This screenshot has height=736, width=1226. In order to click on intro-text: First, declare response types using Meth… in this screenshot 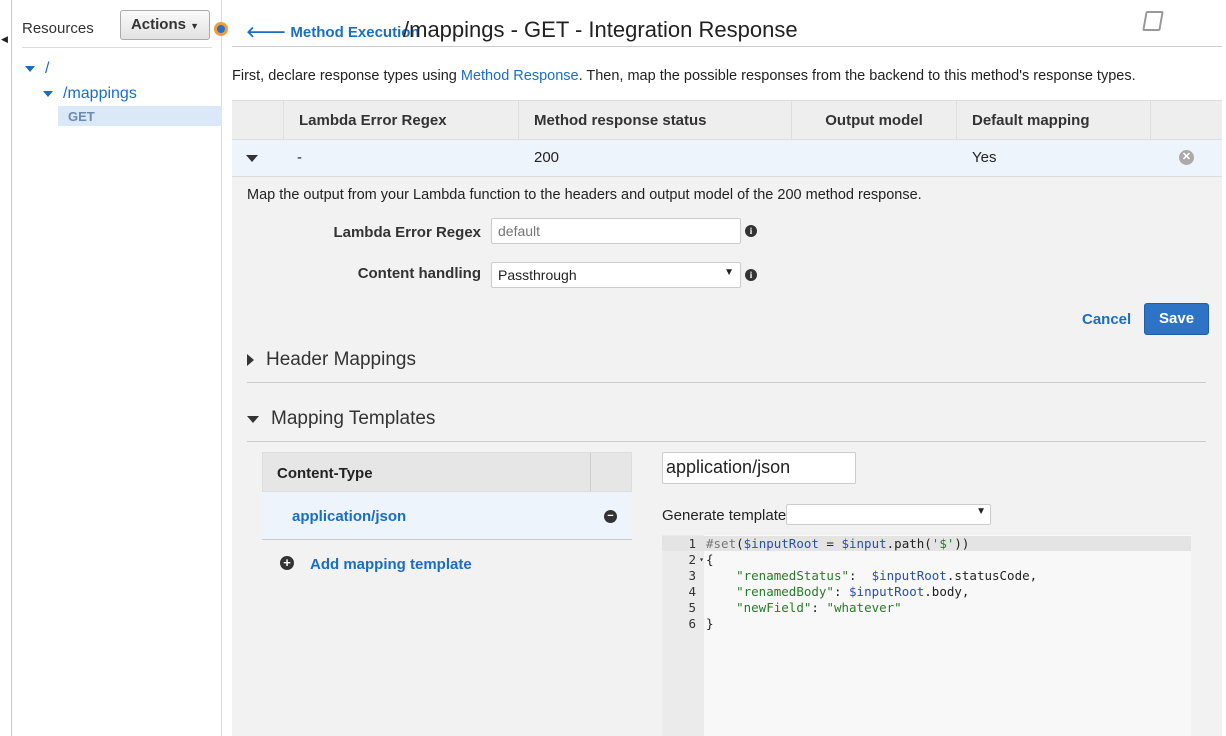, I will do `click(684, 76)`.